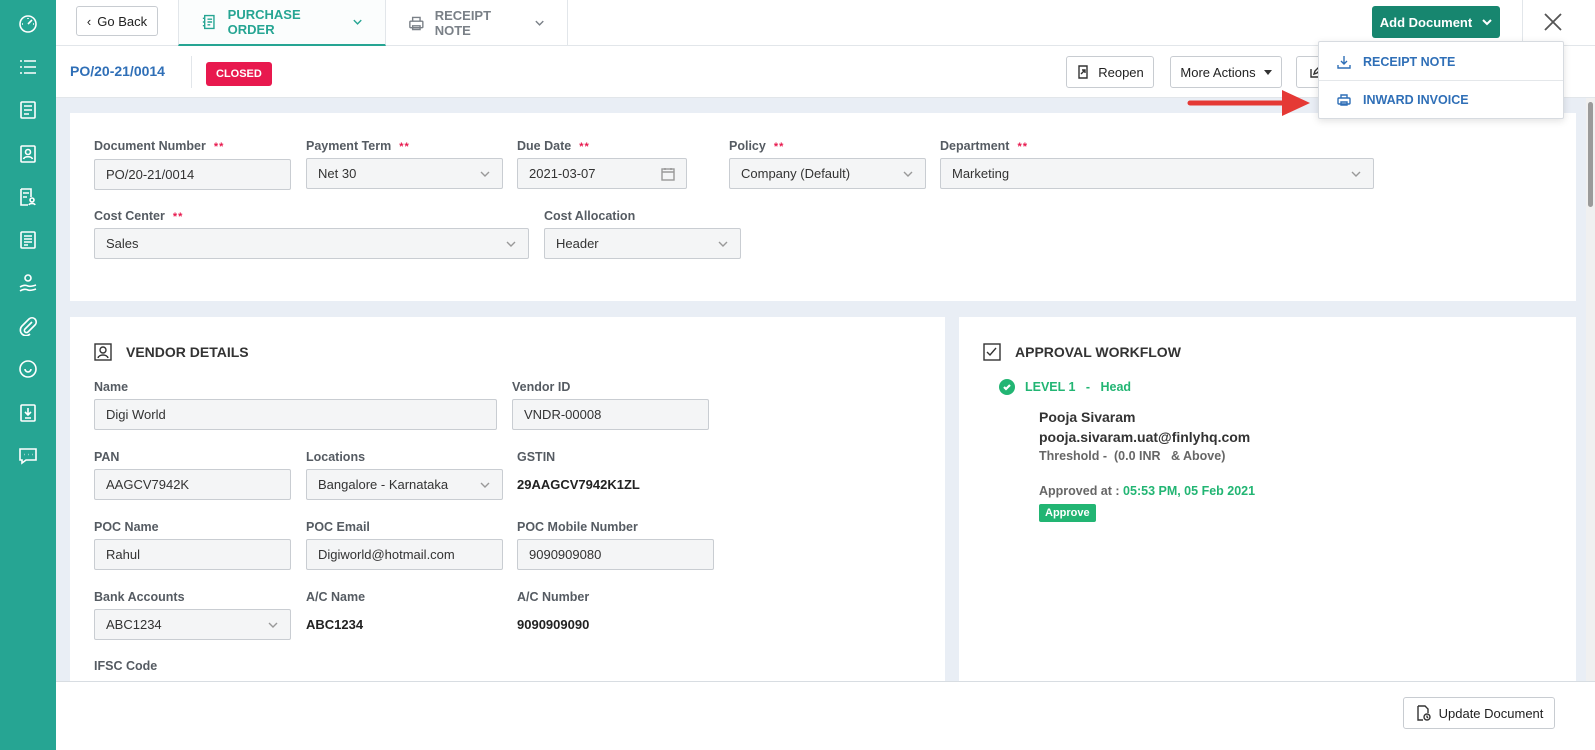 This screenshot has height=750, width=1595. What do you see at coordinates (192, 554) in the screenshot?
I see `poc-name-input: Rahul` at bounding box center [192, 554].